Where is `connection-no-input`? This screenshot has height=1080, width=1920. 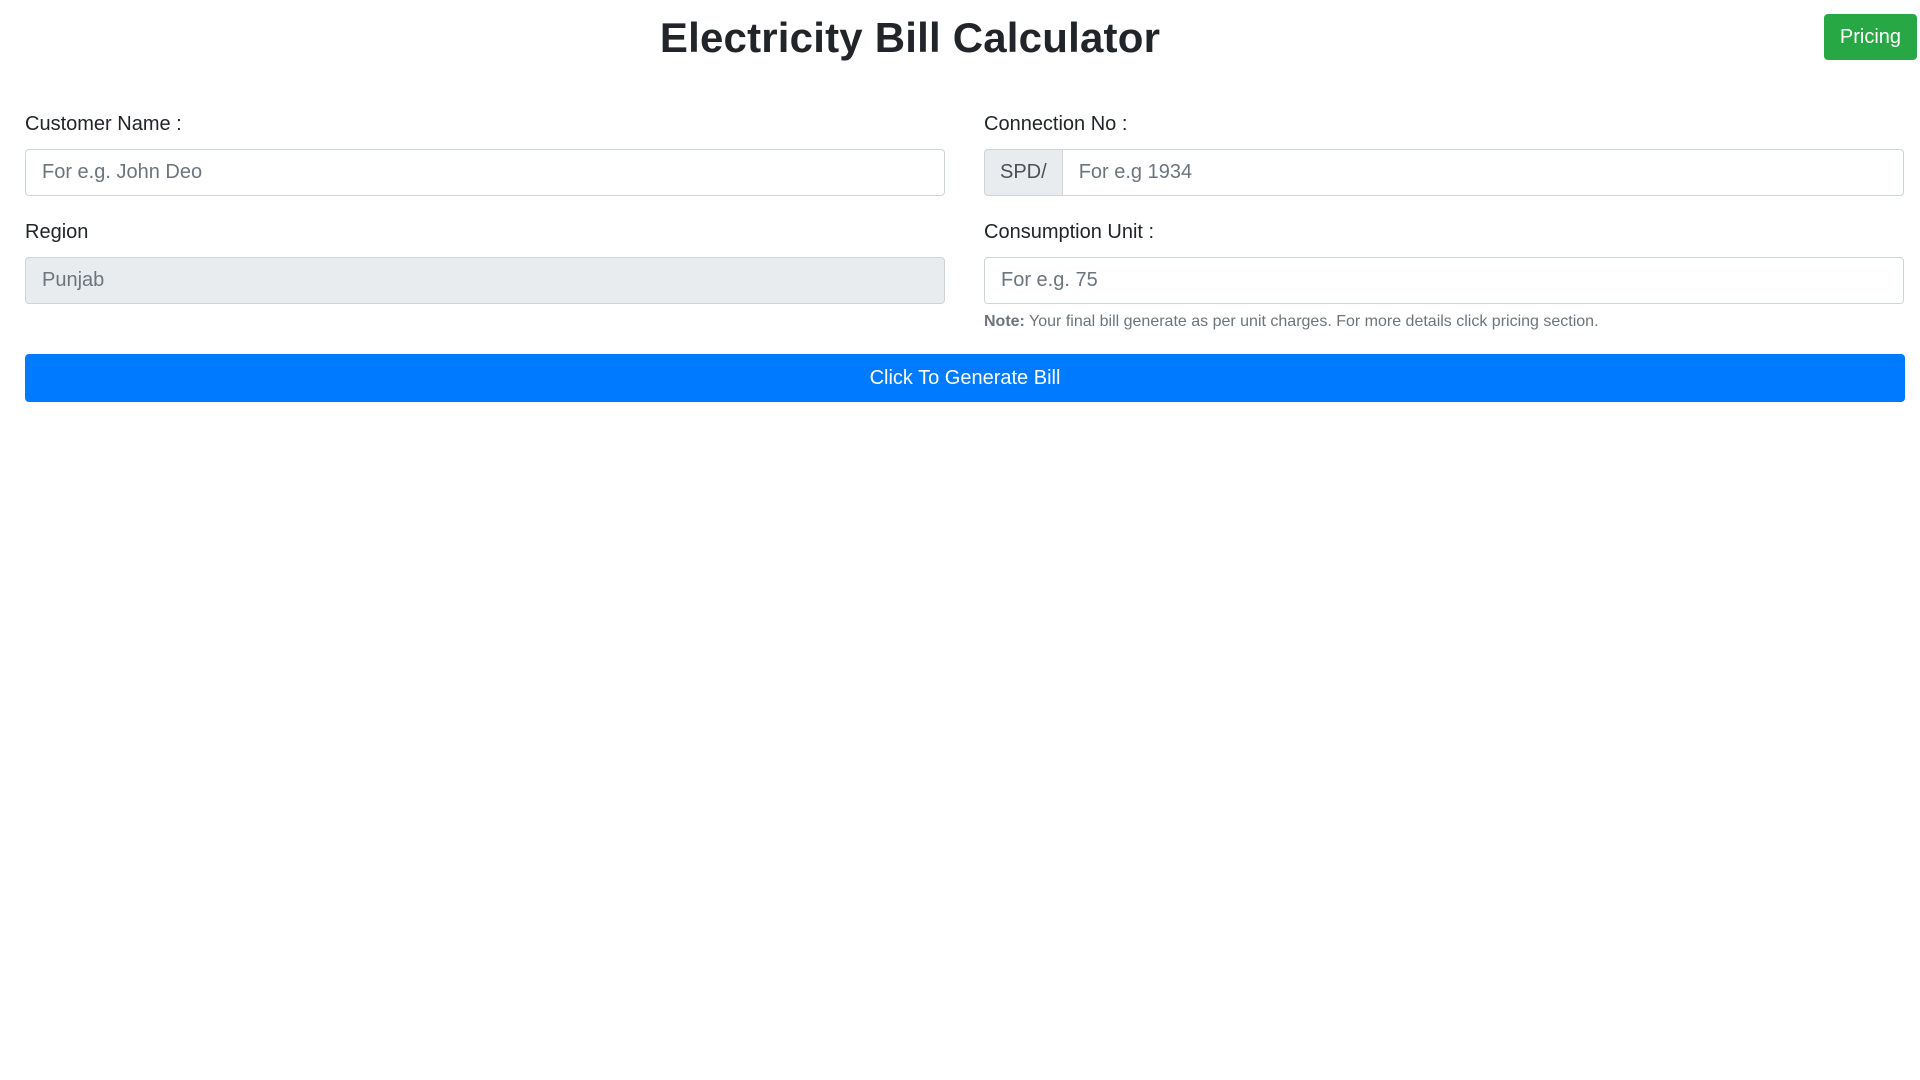 connection-no-input is located at coordinates (1482, 172).